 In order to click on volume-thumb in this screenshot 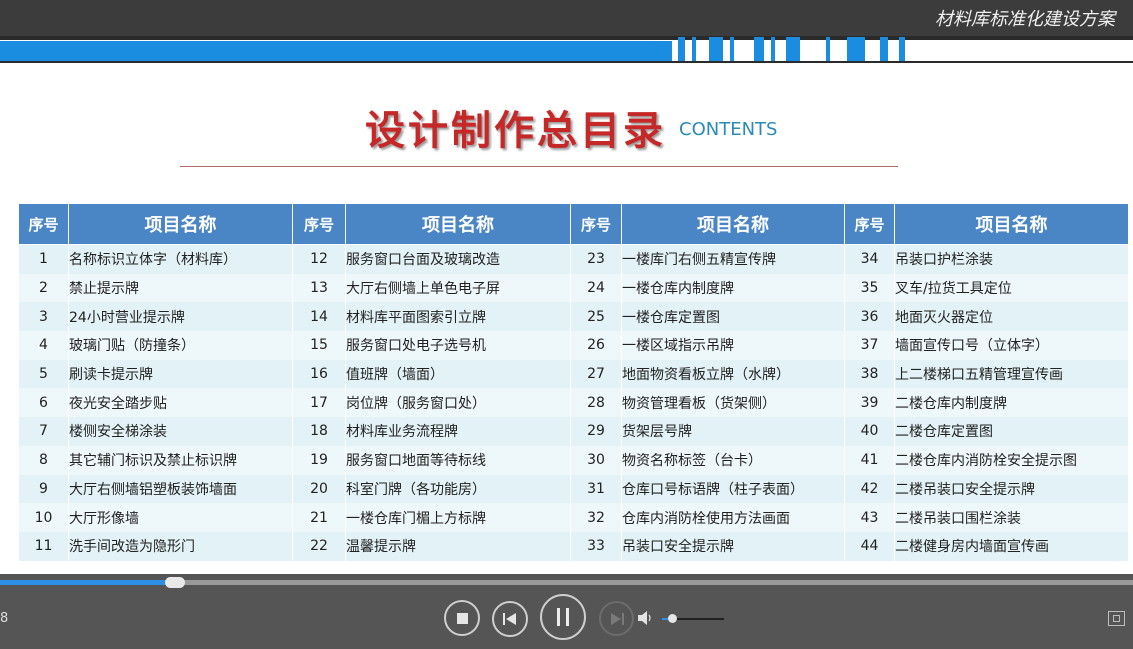, I will do `click(672, 618)`.